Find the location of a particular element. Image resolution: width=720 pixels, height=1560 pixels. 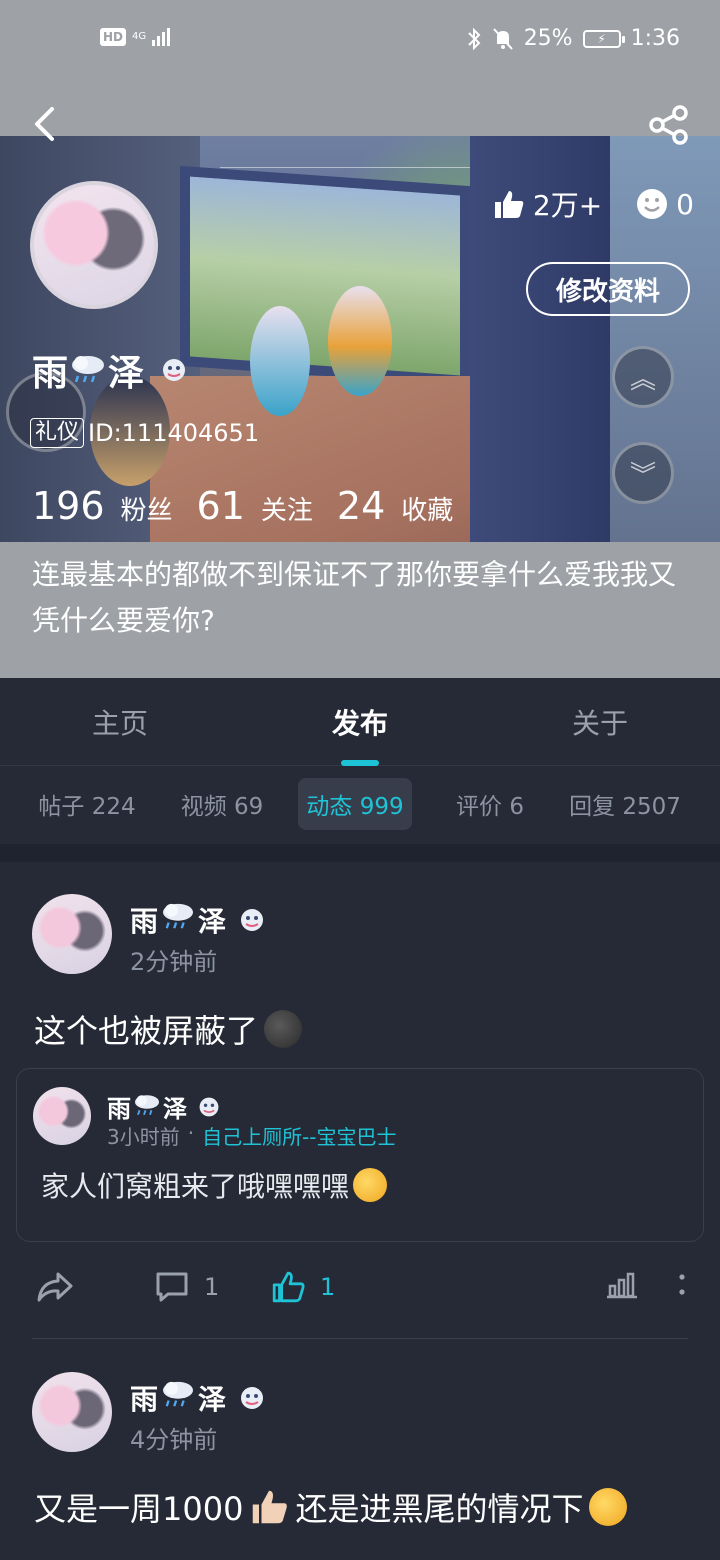

comment-icon is located at coordinates (172, 1287).